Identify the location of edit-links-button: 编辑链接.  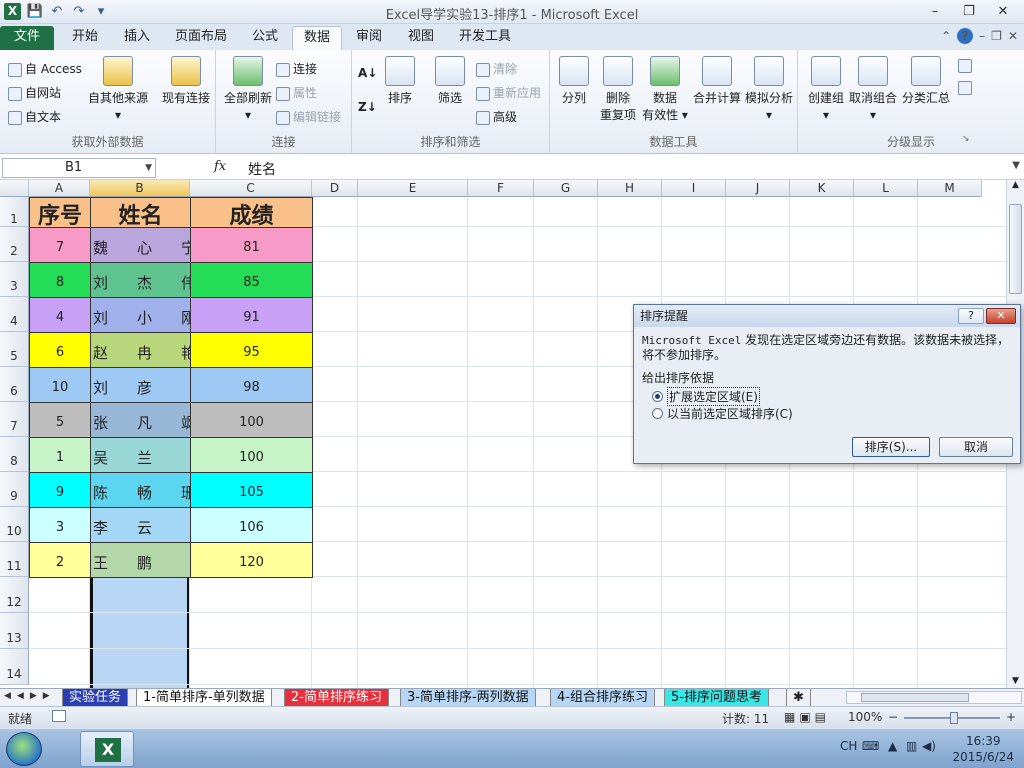
(308, 116).